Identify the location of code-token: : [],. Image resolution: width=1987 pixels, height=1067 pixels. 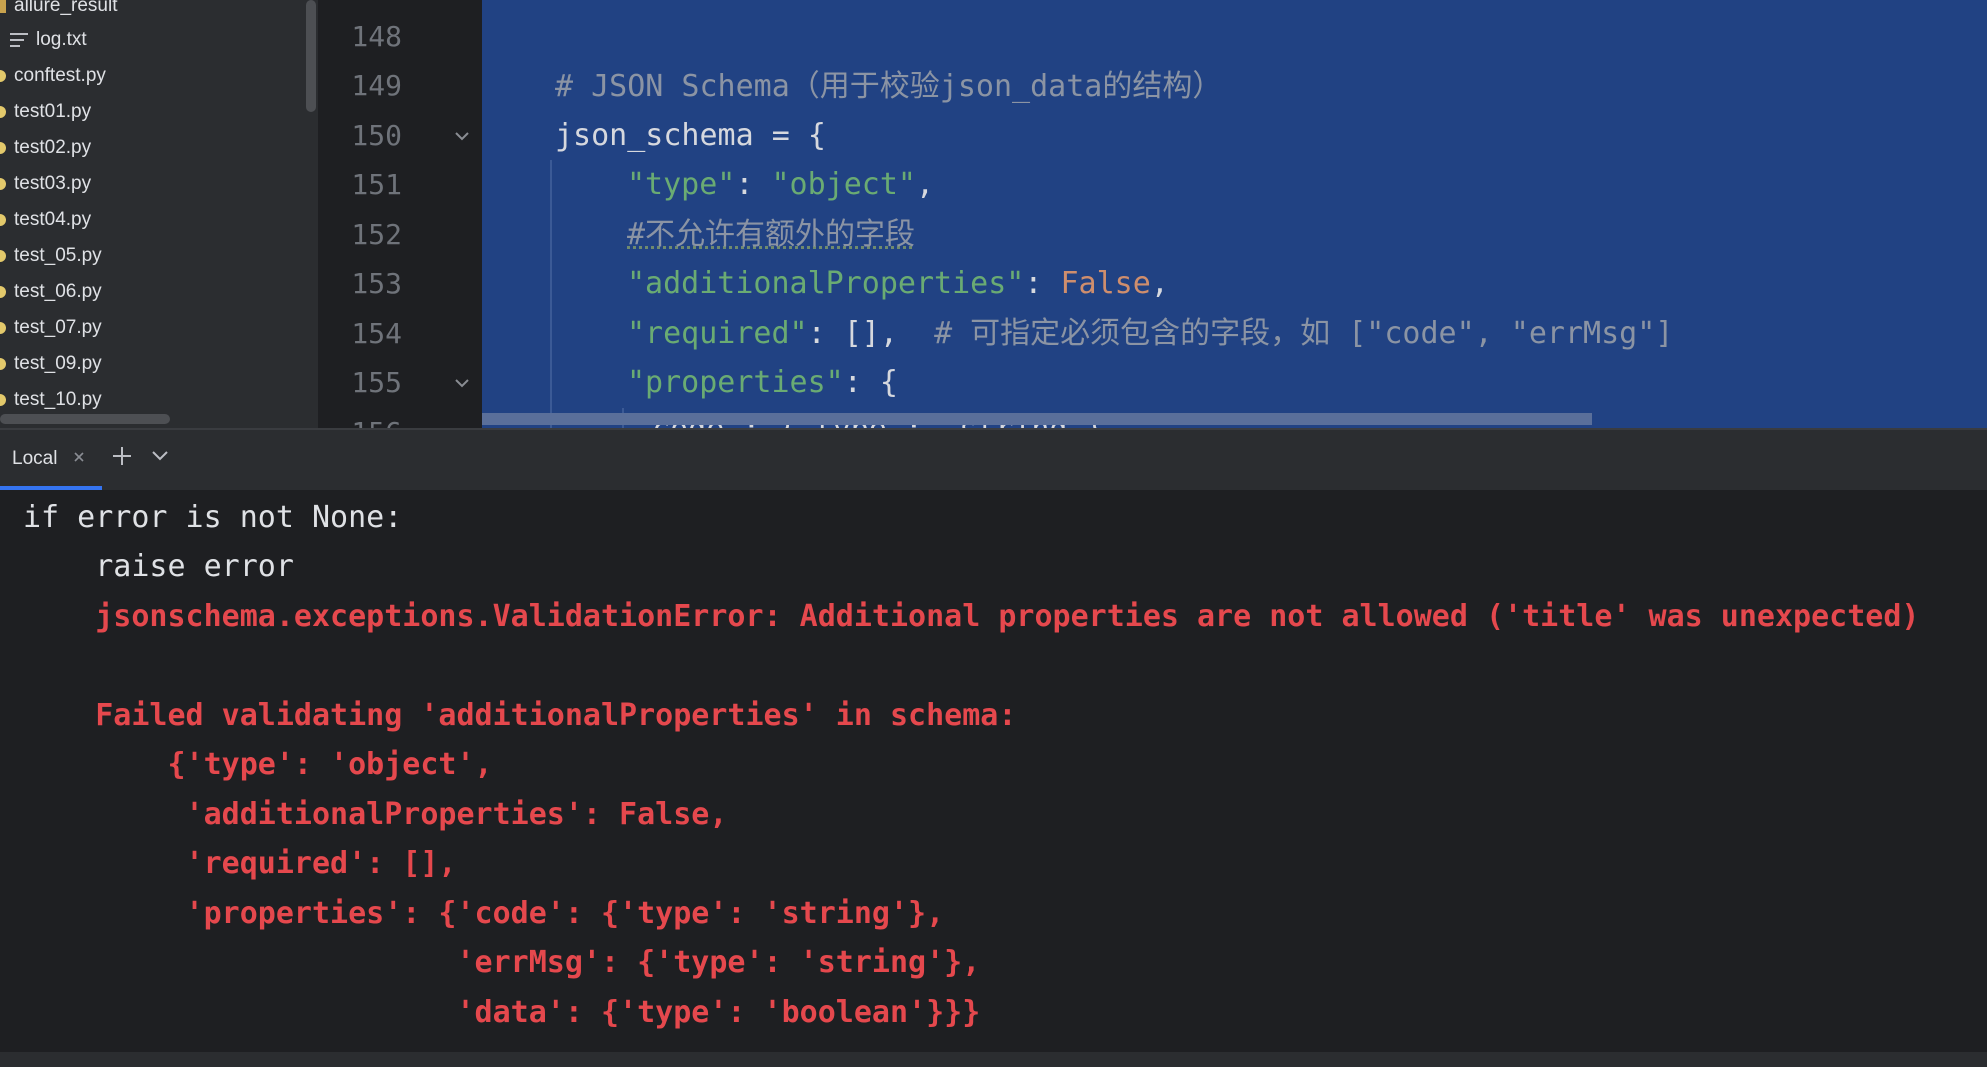
(871, 333).